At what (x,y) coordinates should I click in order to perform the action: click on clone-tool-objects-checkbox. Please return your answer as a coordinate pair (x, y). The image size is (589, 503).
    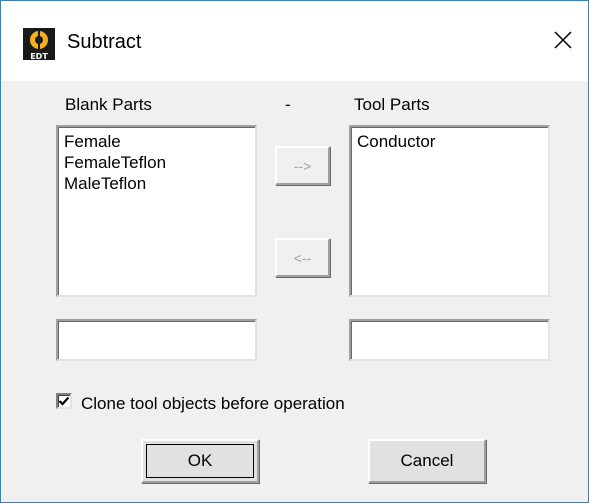
    Looking at the image, I should click on (64, 401).